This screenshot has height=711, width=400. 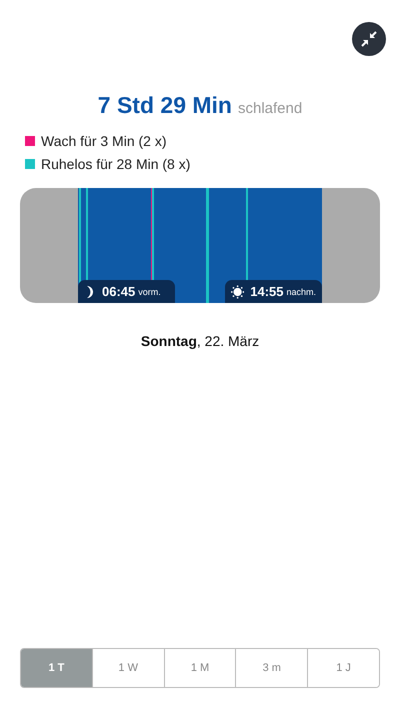 I want to click on sleep-duration: 7 Std 29 Min, so click(x=165, y=105).